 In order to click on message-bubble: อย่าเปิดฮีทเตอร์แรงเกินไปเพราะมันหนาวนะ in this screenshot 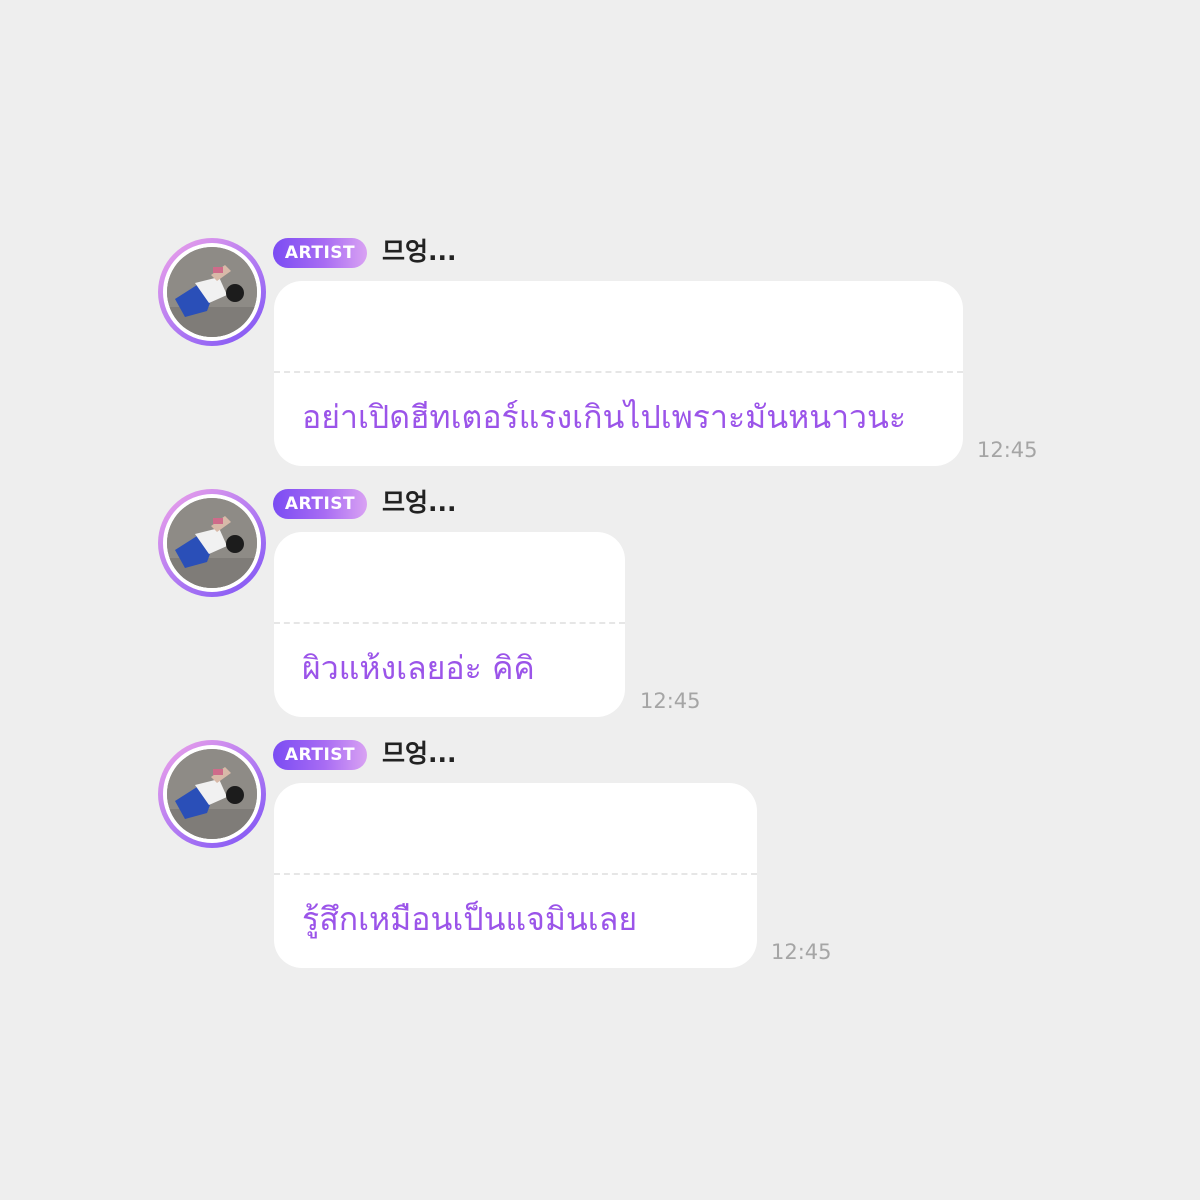, I will do `click(618, 373)`.